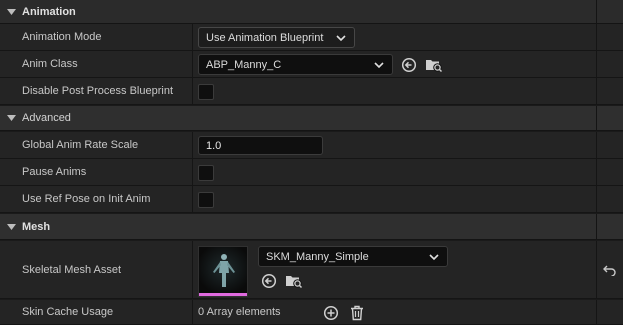 The width and height of the screenshot is (623, 325). I want to click on dropdown-value: ABP_Manny_C, so click(244, 64).